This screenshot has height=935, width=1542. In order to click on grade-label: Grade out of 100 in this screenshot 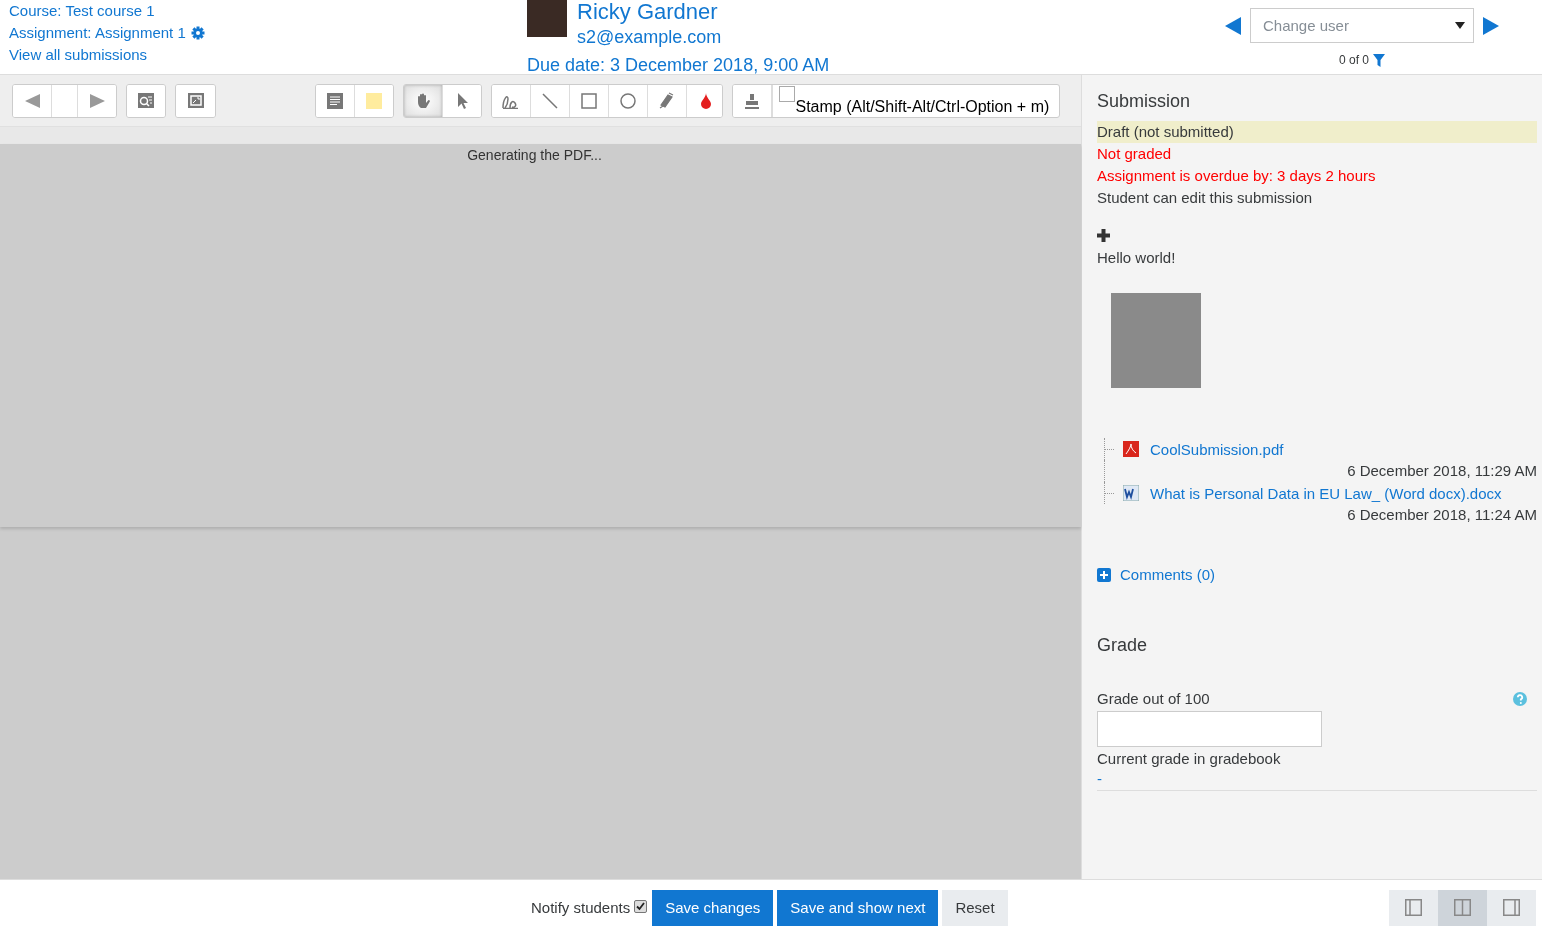, I will do `click(1153, 698)`.